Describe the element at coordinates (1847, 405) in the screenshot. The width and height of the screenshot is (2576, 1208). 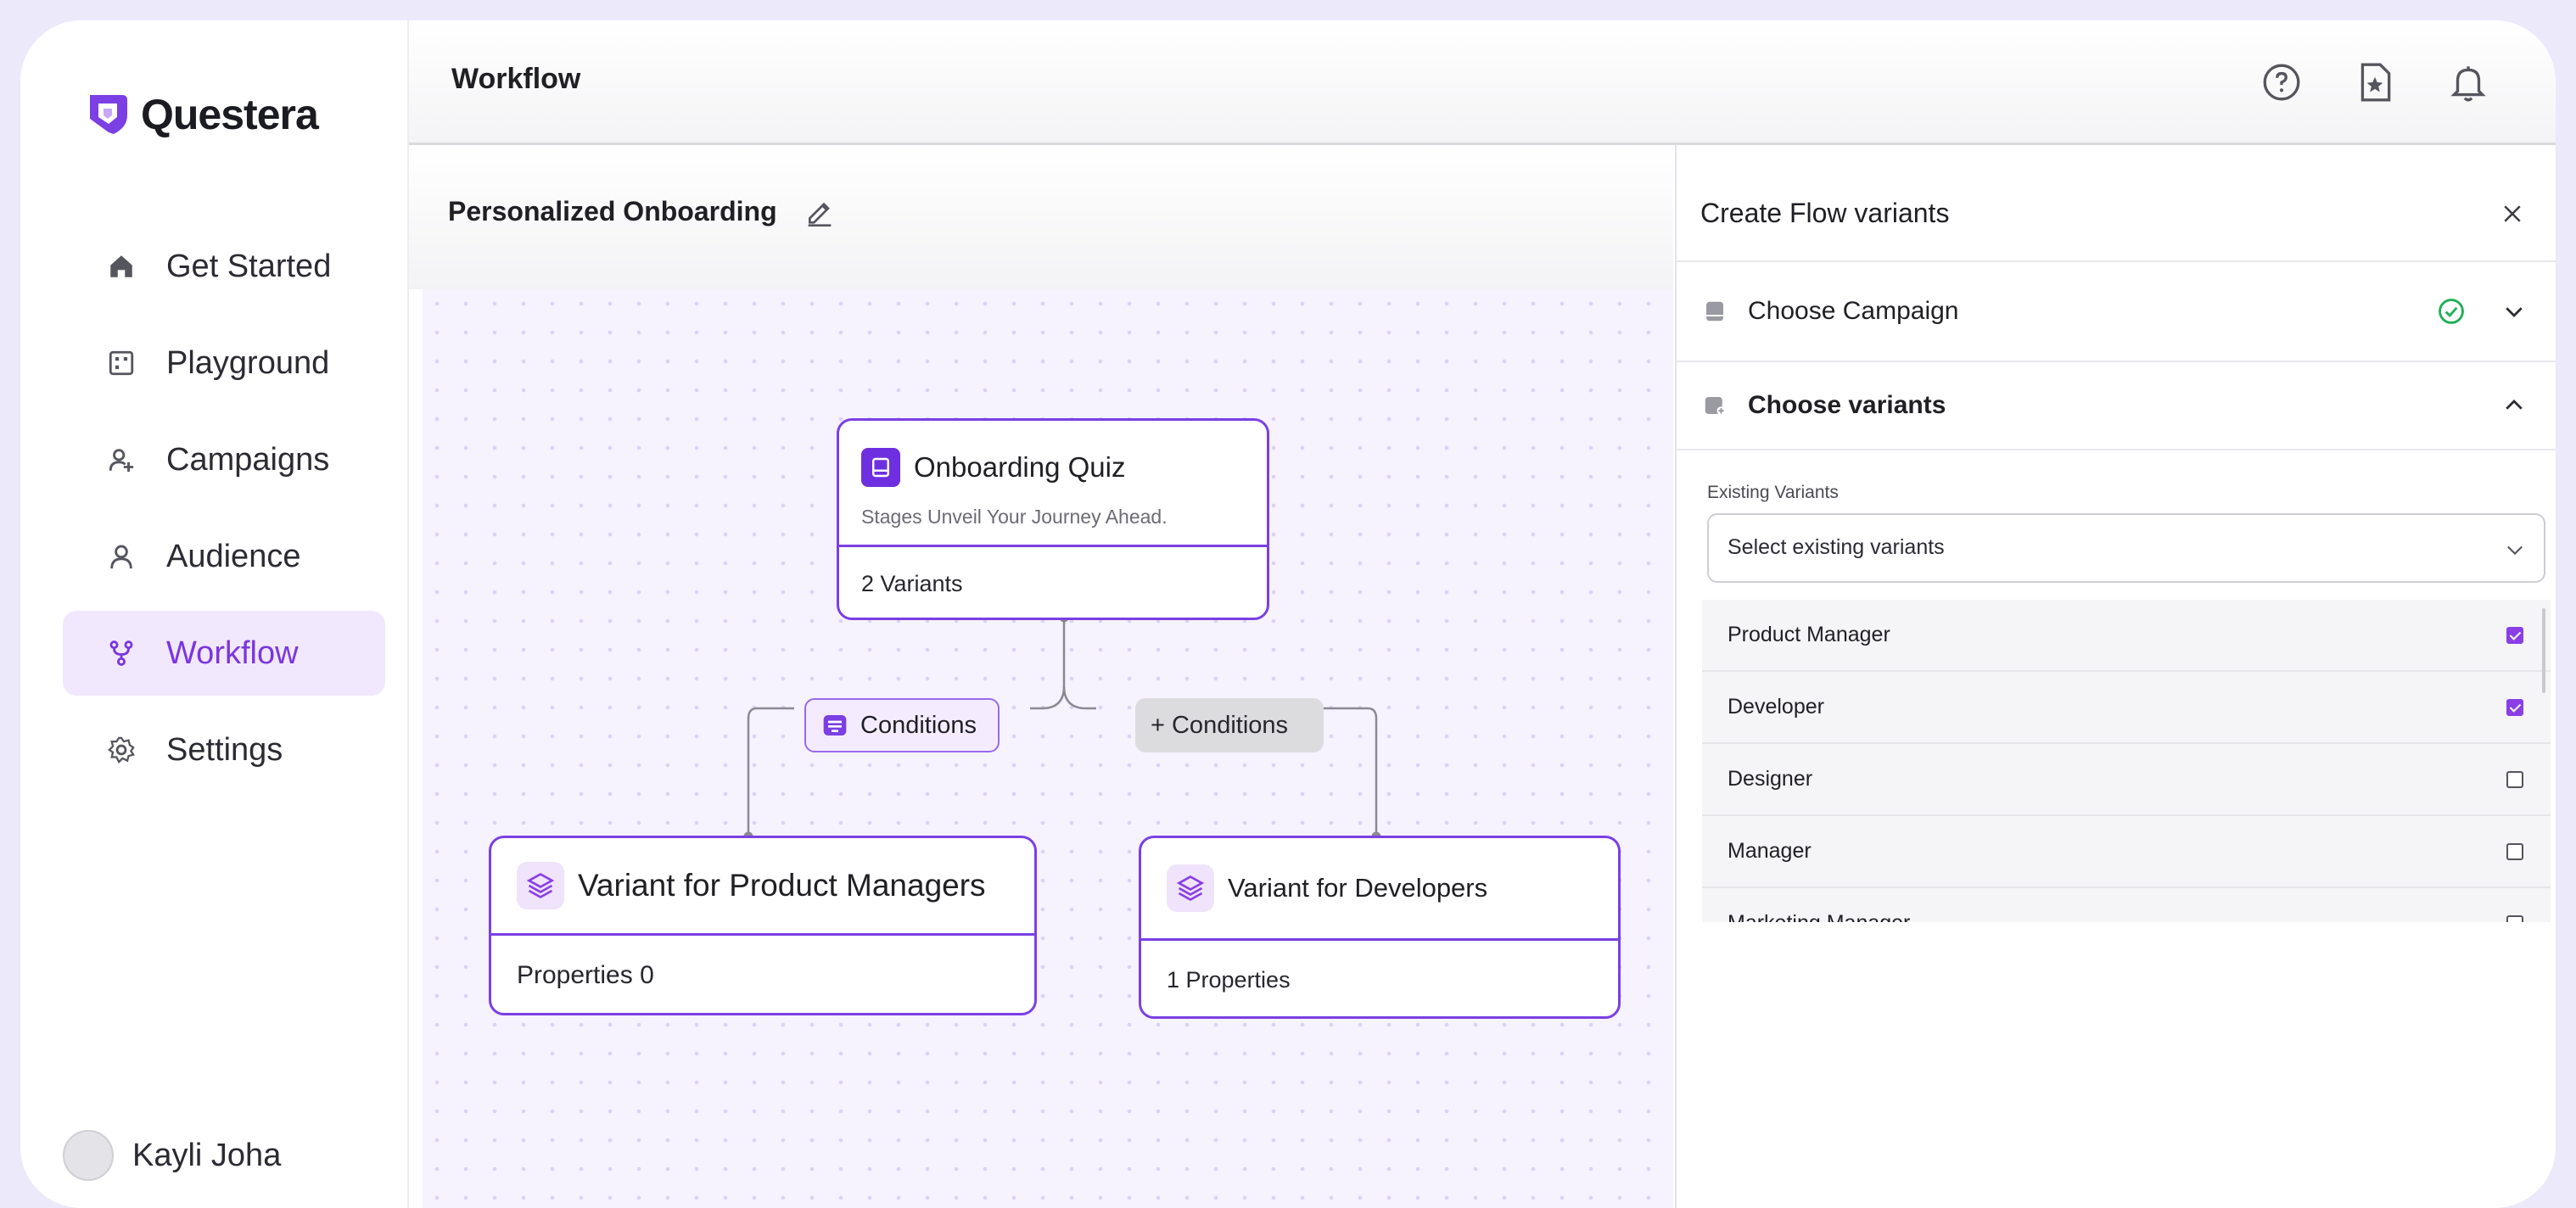
I see `section-label: Choose variants` at that location.